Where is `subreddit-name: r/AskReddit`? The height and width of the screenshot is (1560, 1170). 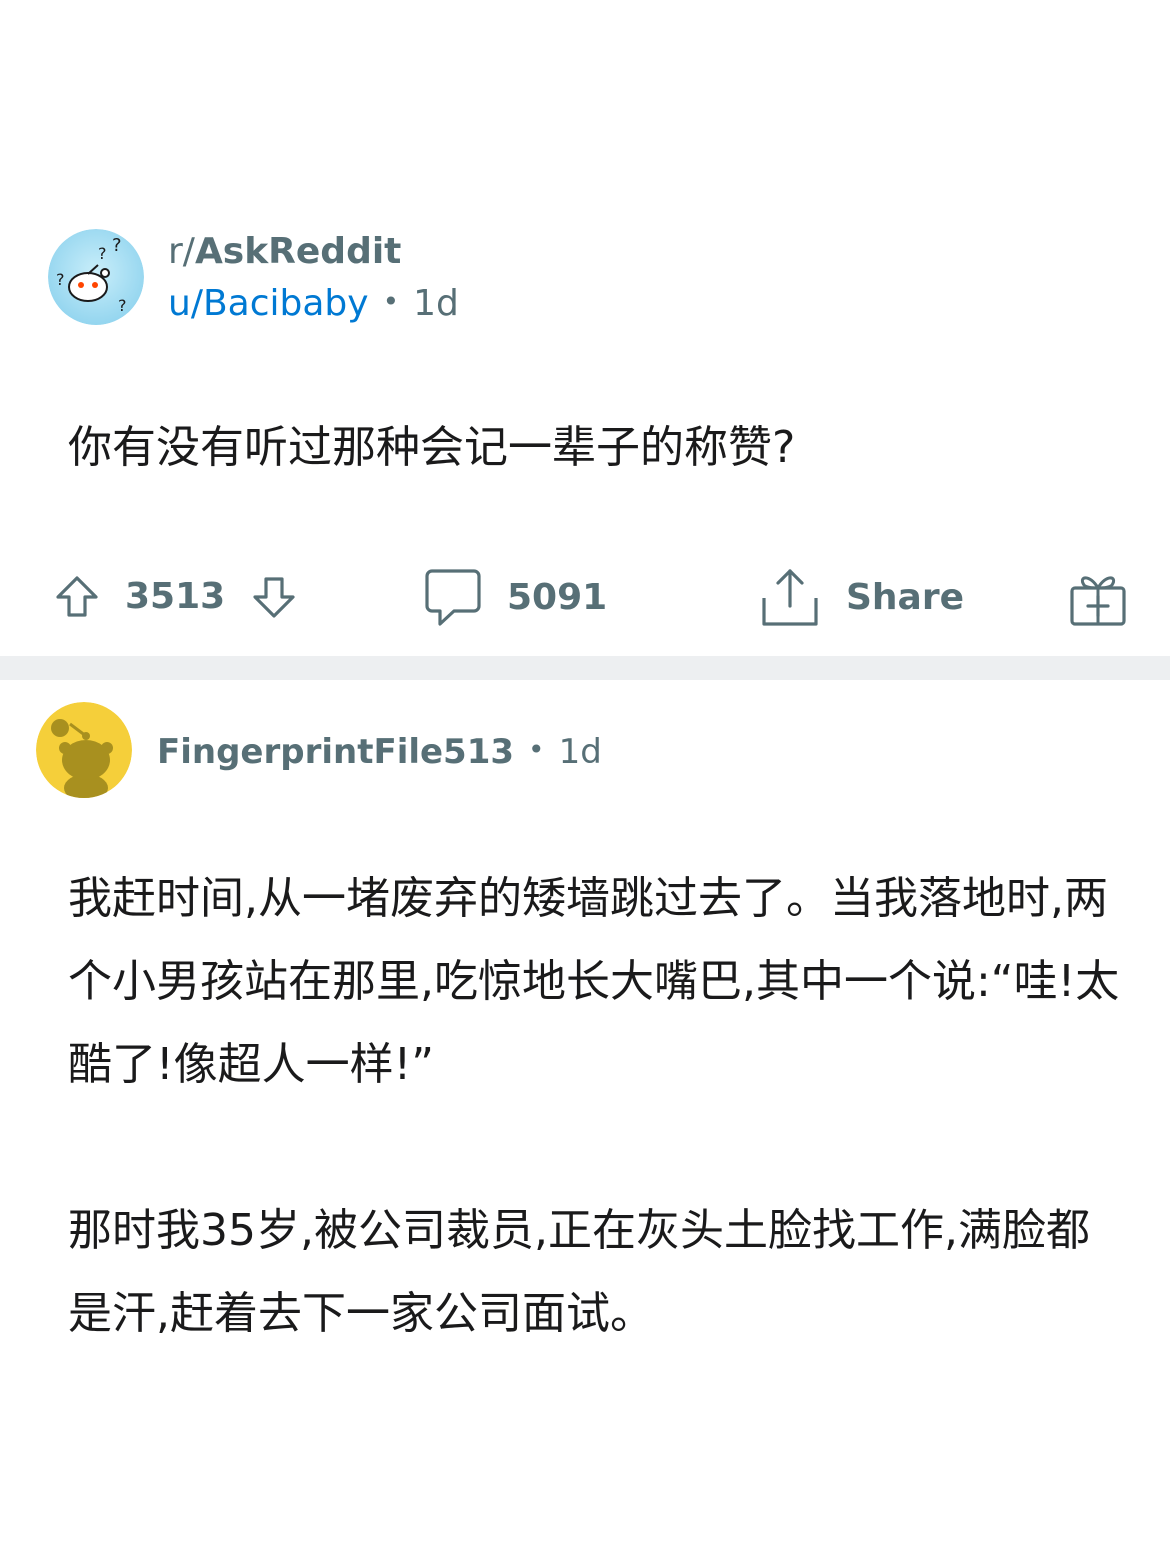 subreddit-name: r/AskReddit is located at coordinates (284, 252).